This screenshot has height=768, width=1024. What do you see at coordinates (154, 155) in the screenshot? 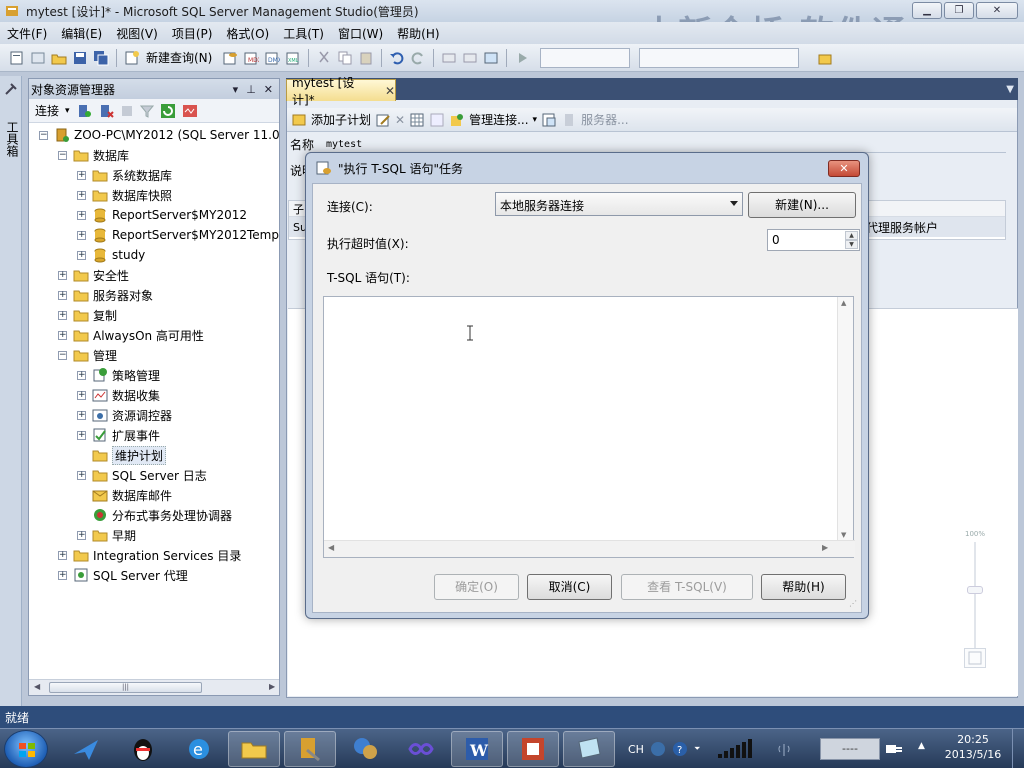
I see `tree-node: − 数据库` at bounding box center [154, 155].